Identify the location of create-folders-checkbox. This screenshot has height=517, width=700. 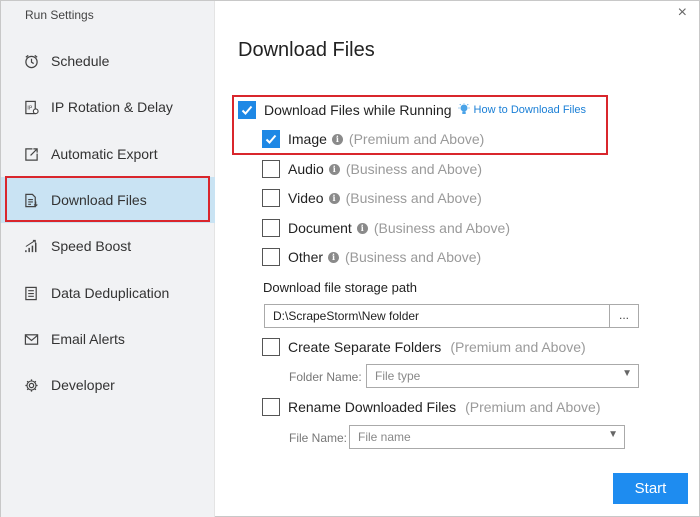
(271, 347).